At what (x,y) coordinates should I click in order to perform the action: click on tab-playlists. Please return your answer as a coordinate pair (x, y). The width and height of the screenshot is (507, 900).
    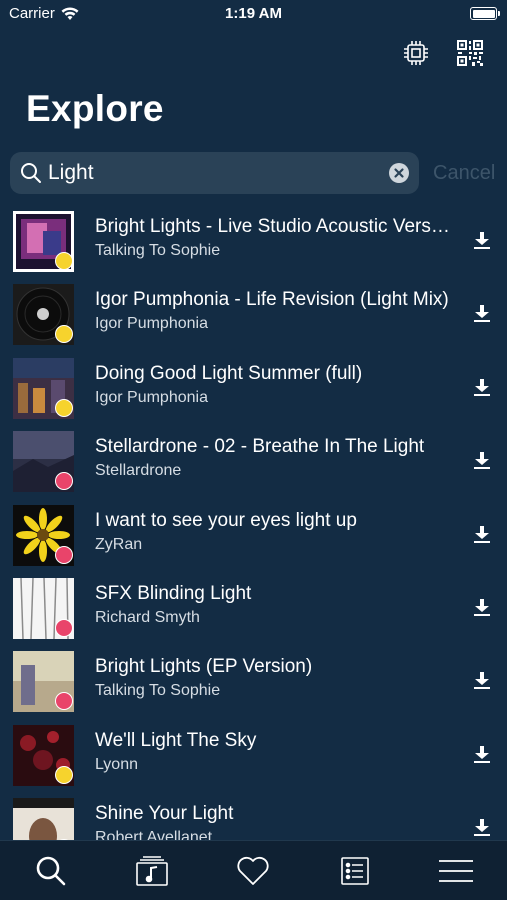
    Looking at the image, I should click on (355, 871).